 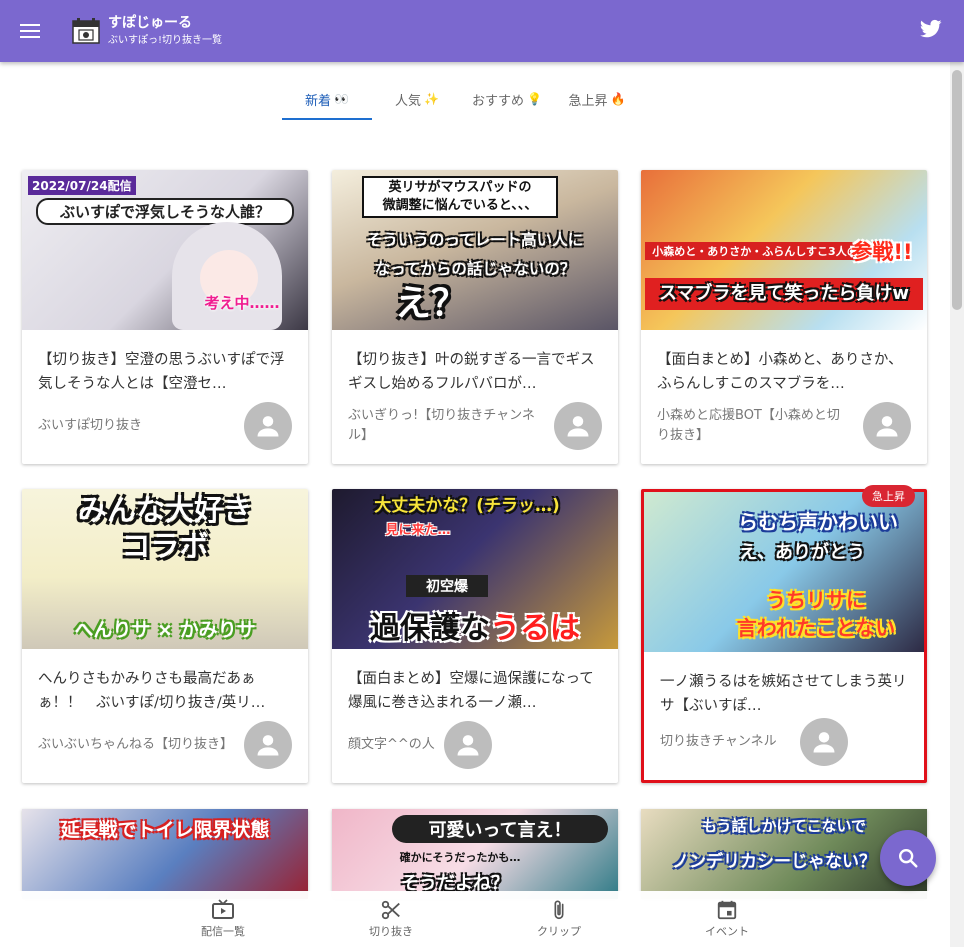 What do you see at coordinates (727, 931) in the screenshot?
I see `nav-label: イベント` at bounding box center [727, 931].